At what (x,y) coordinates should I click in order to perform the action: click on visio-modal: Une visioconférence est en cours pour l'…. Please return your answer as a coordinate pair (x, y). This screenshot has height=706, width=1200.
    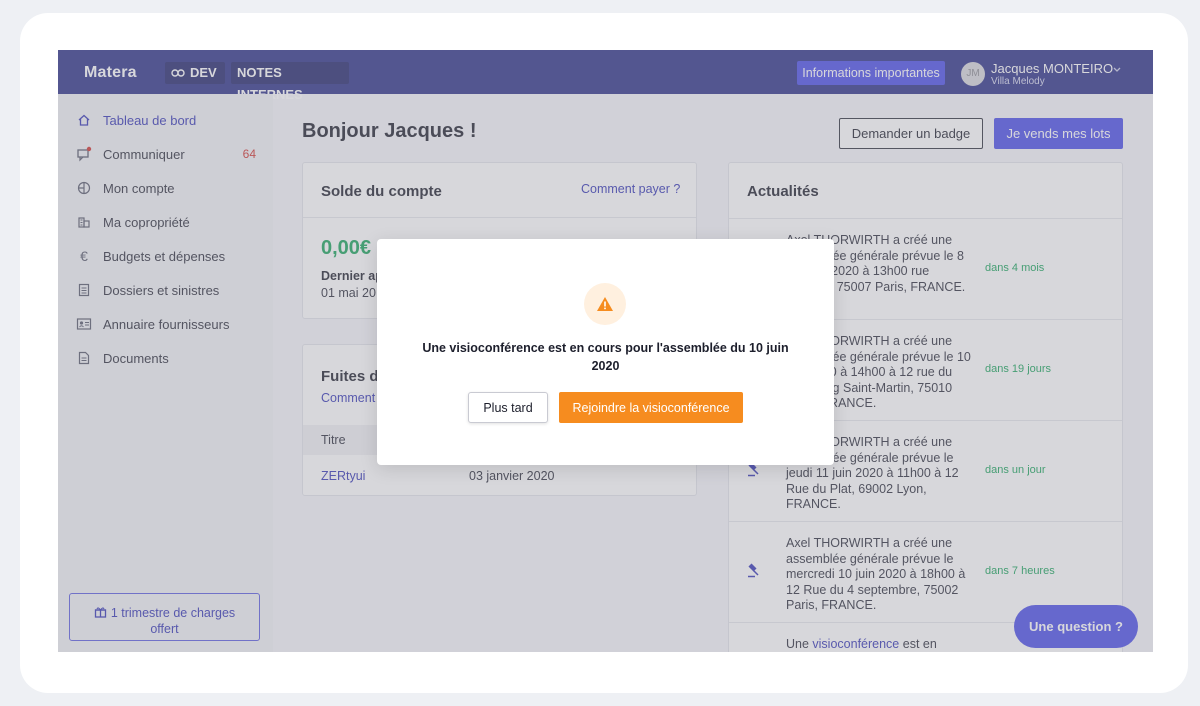
    Looking at the image, I should click on (605, 352).